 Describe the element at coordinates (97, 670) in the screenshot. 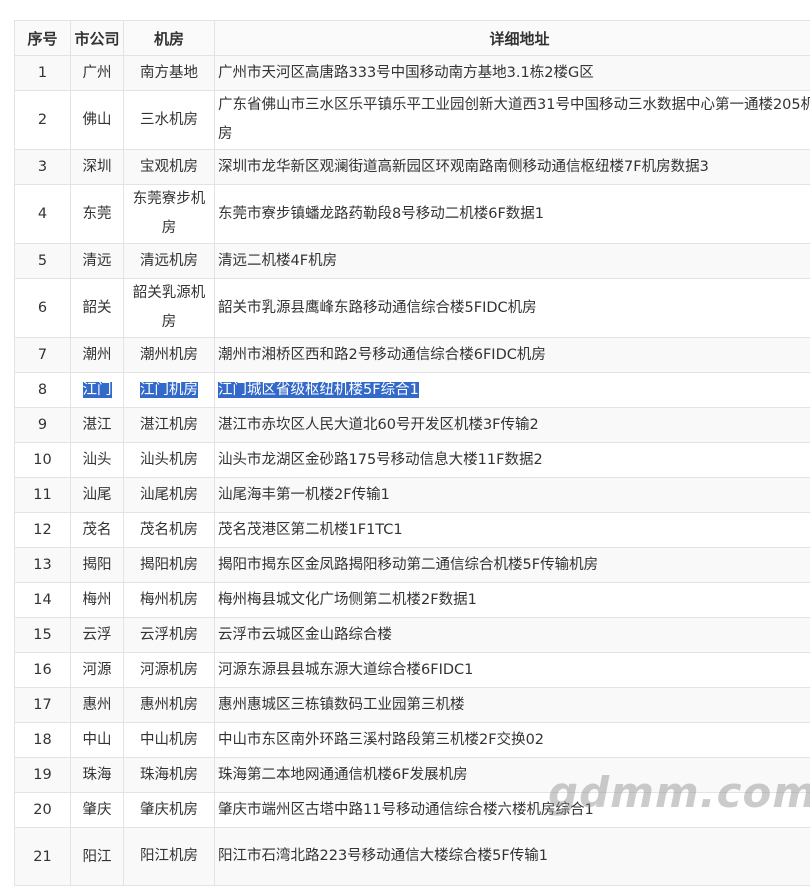

I see `row-city-text: 河源` at that location.